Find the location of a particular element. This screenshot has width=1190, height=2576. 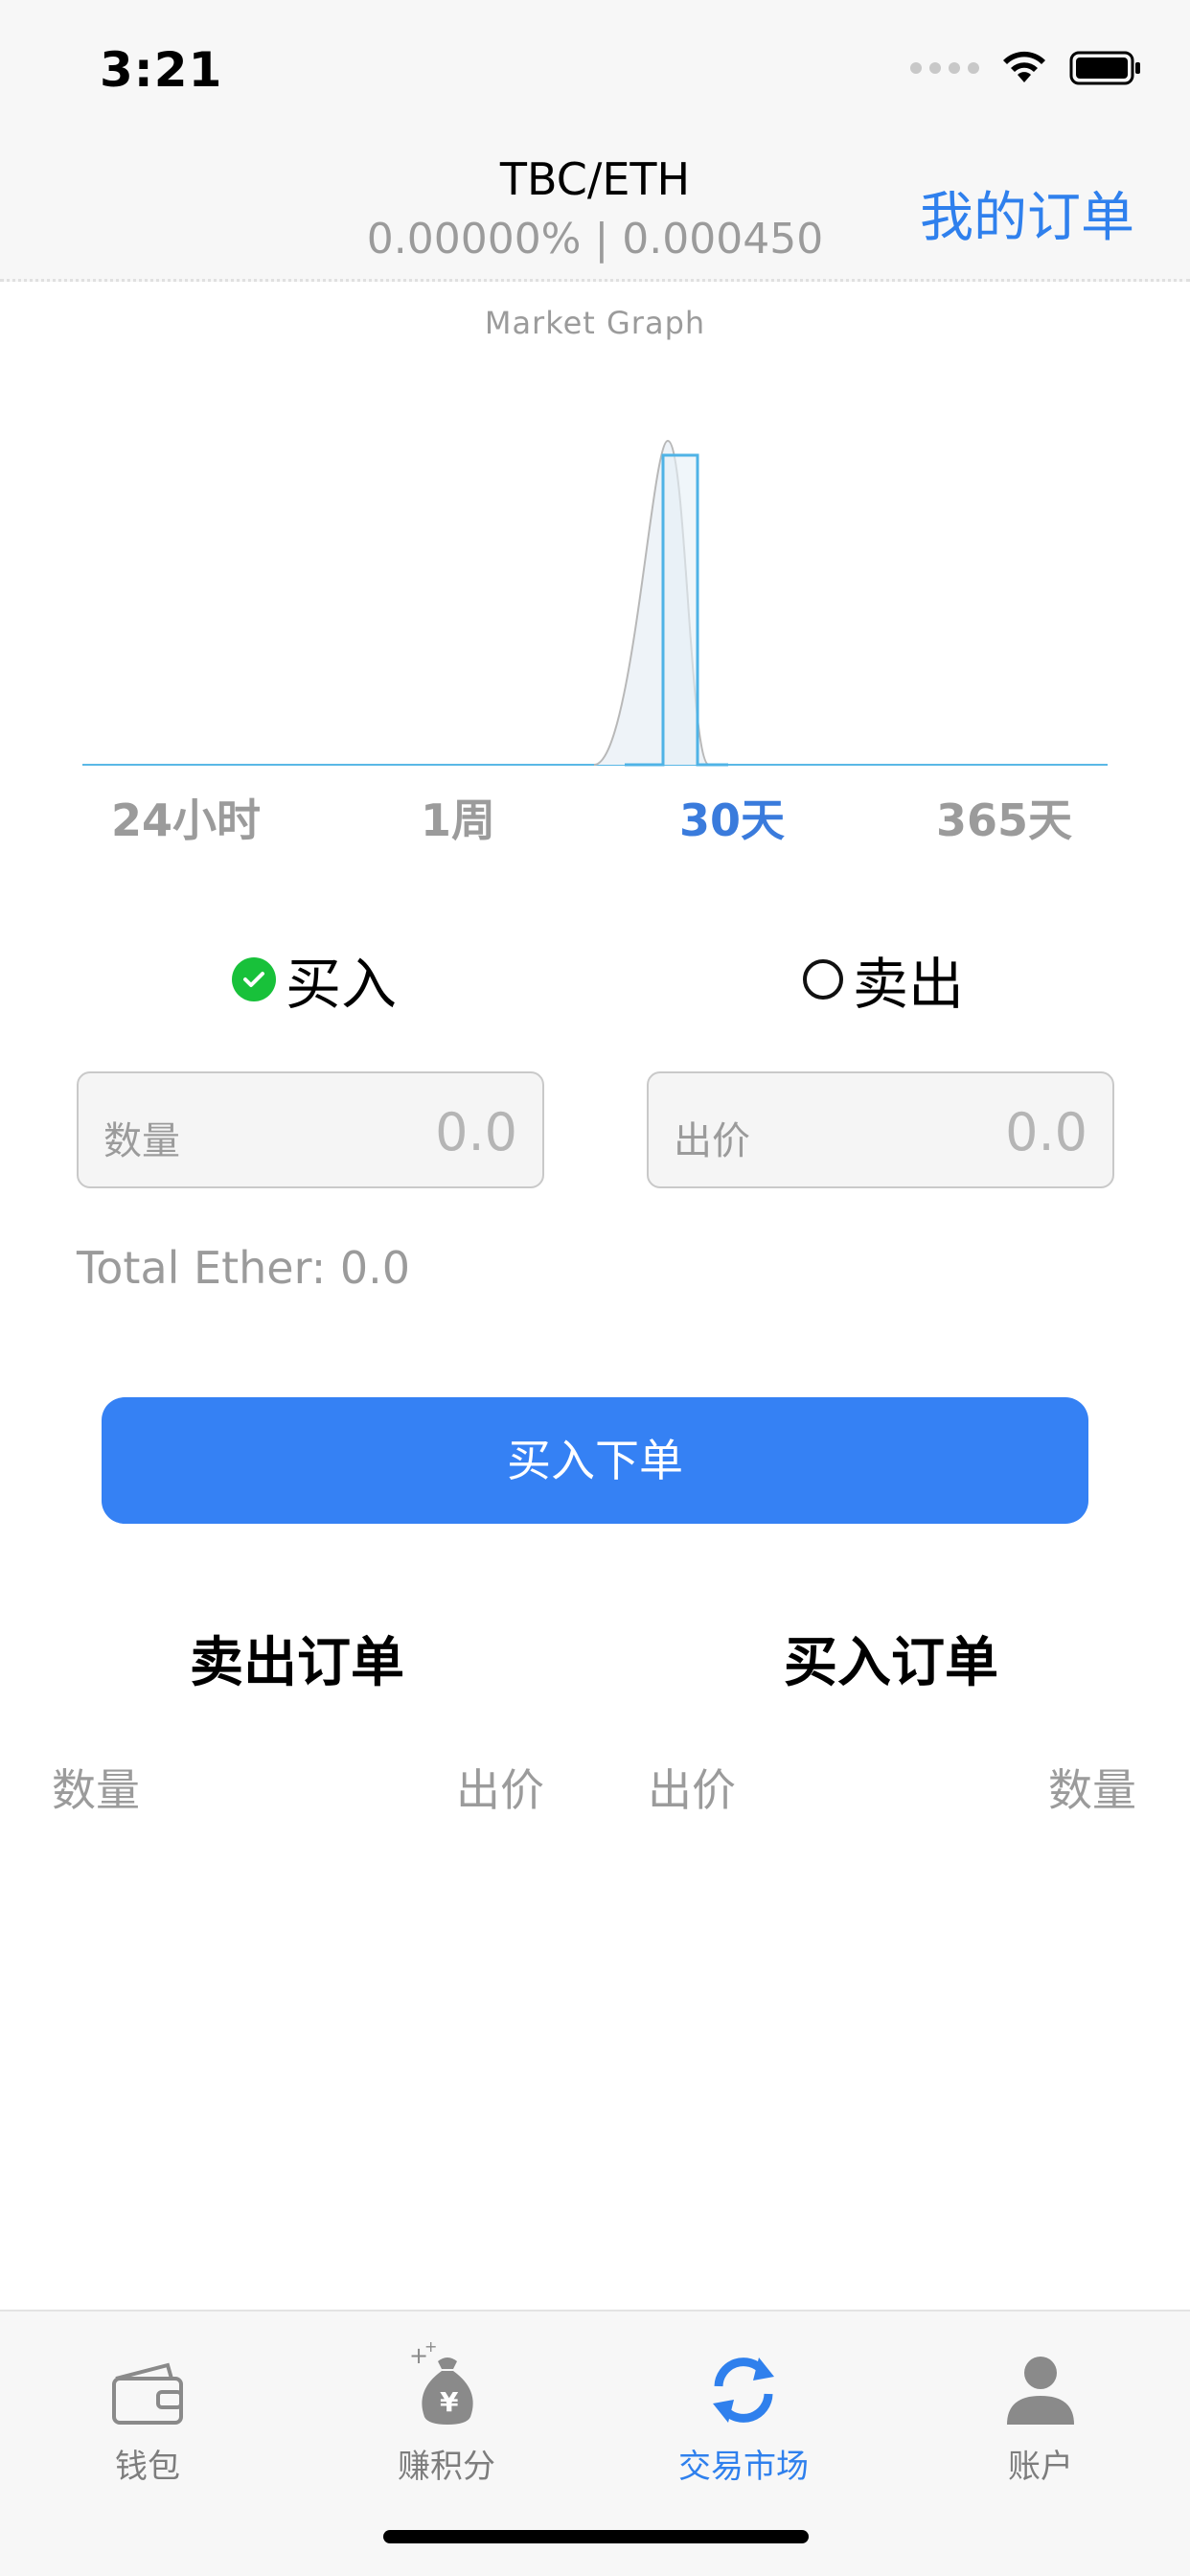

range-tab-30d: 30天 is located at coordinates (732, 817).